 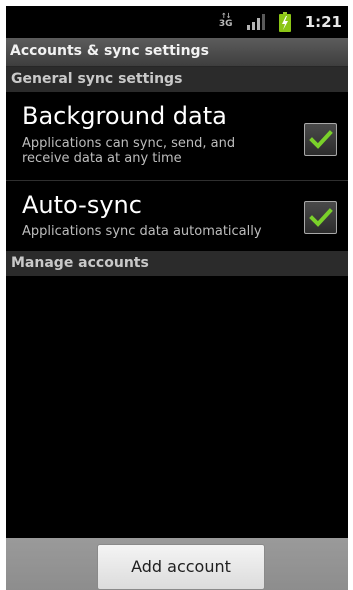 I want to click on add-account-button: Add account, so click(x=181, y=567).